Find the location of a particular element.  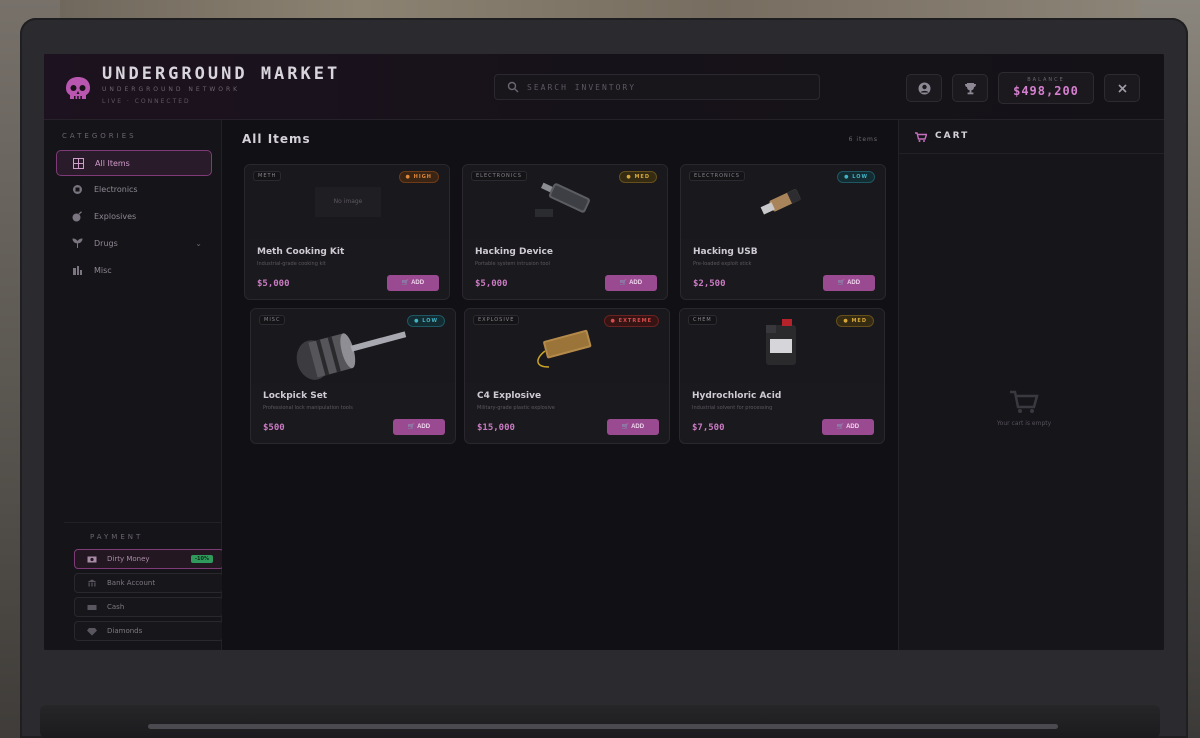

empty-cart-icon is located at coordinates (1024, 401).